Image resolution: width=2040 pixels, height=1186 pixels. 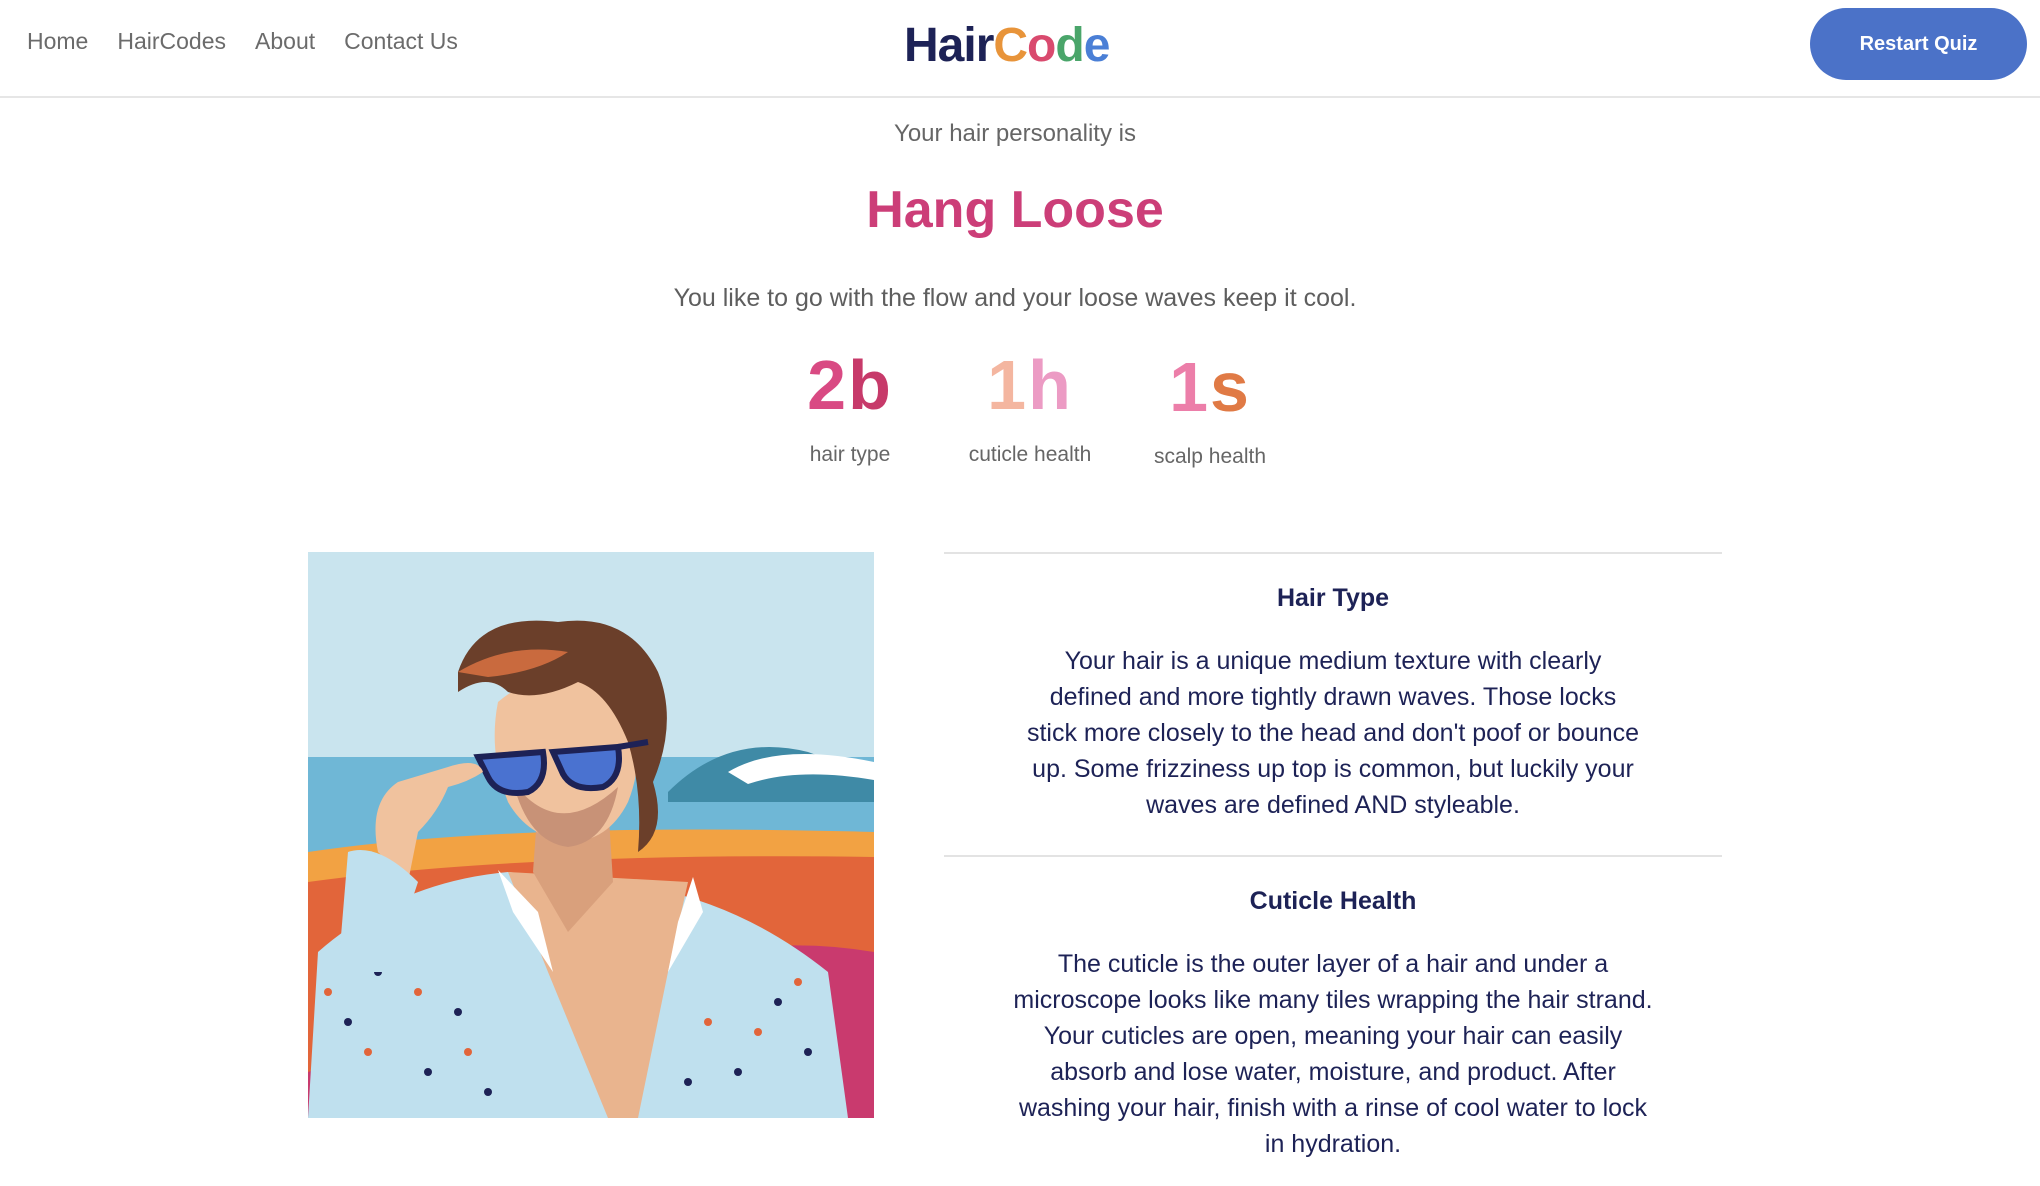 What do you see at coordinates (401, 41) in the screenshot?
I see `nav-contact-link: Contact Us` at bounding box center [401, 41].